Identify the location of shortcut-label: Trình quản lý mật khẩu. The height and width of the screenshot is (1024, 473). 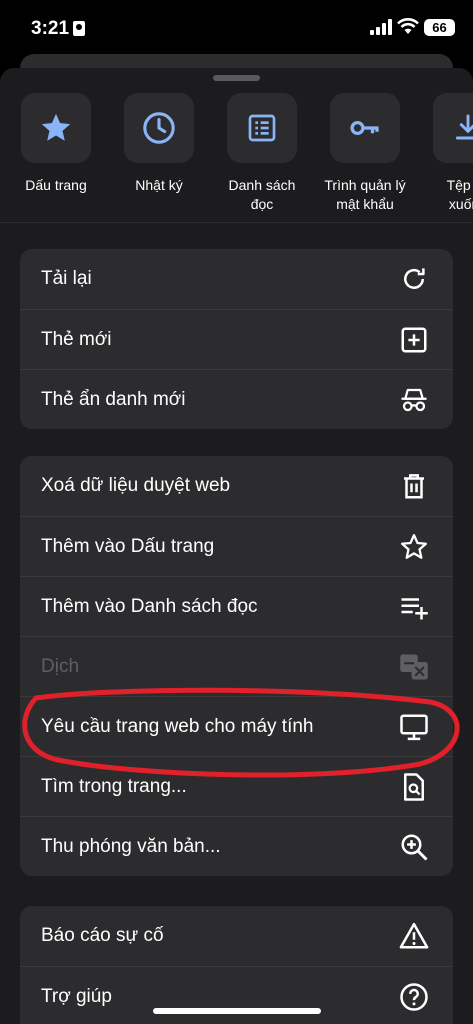
(365, 194).